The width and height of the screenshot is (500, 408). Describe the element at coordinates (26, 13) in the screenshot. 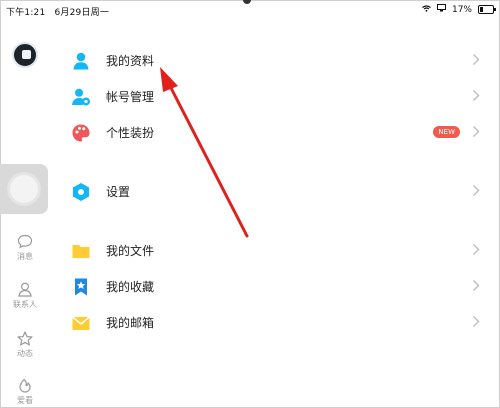

I see `status-time: 下午1:21` at that location.